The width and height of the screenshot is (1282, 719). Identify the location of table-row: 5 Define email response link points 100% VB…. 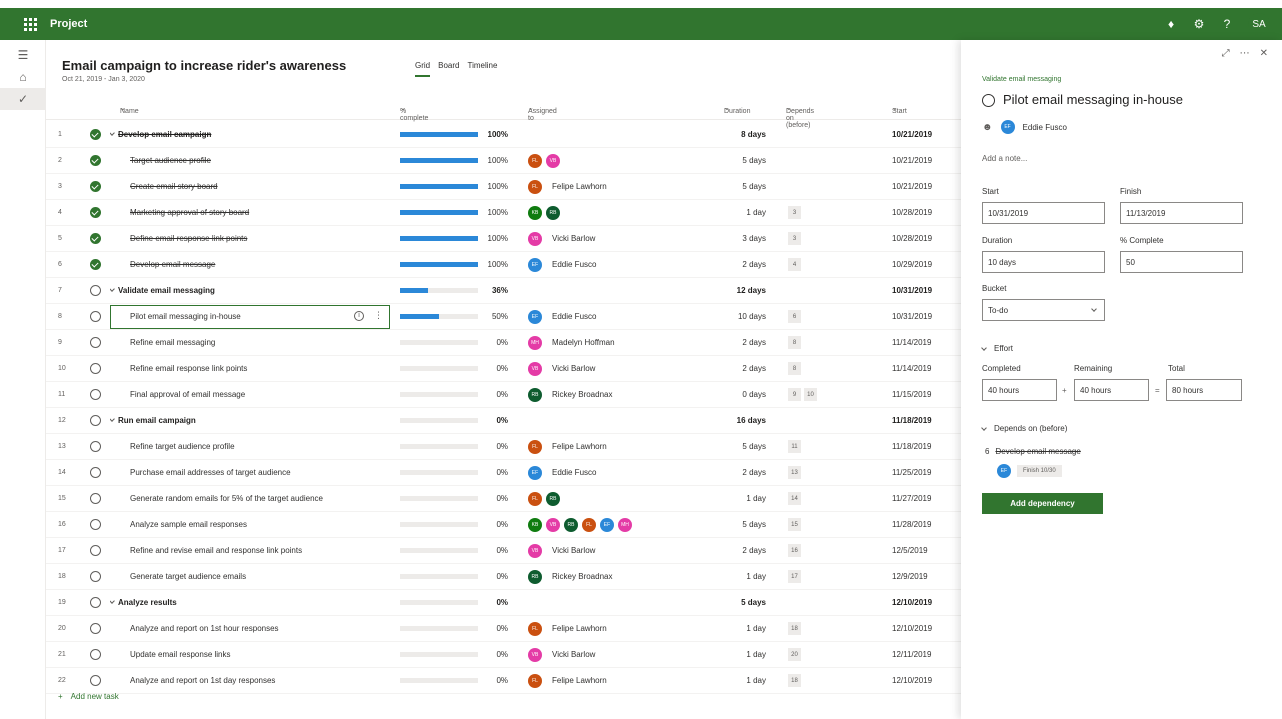
(503, 239).